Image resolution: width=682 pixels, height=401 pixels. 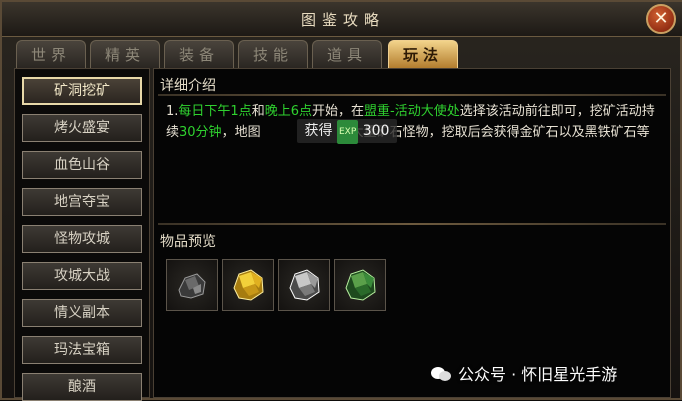 What do you see at coordinates (82, 165) in the screenshot?
I see `sidebar-item-blood-valley: 血色山谷` at bounding box center [82, 165].